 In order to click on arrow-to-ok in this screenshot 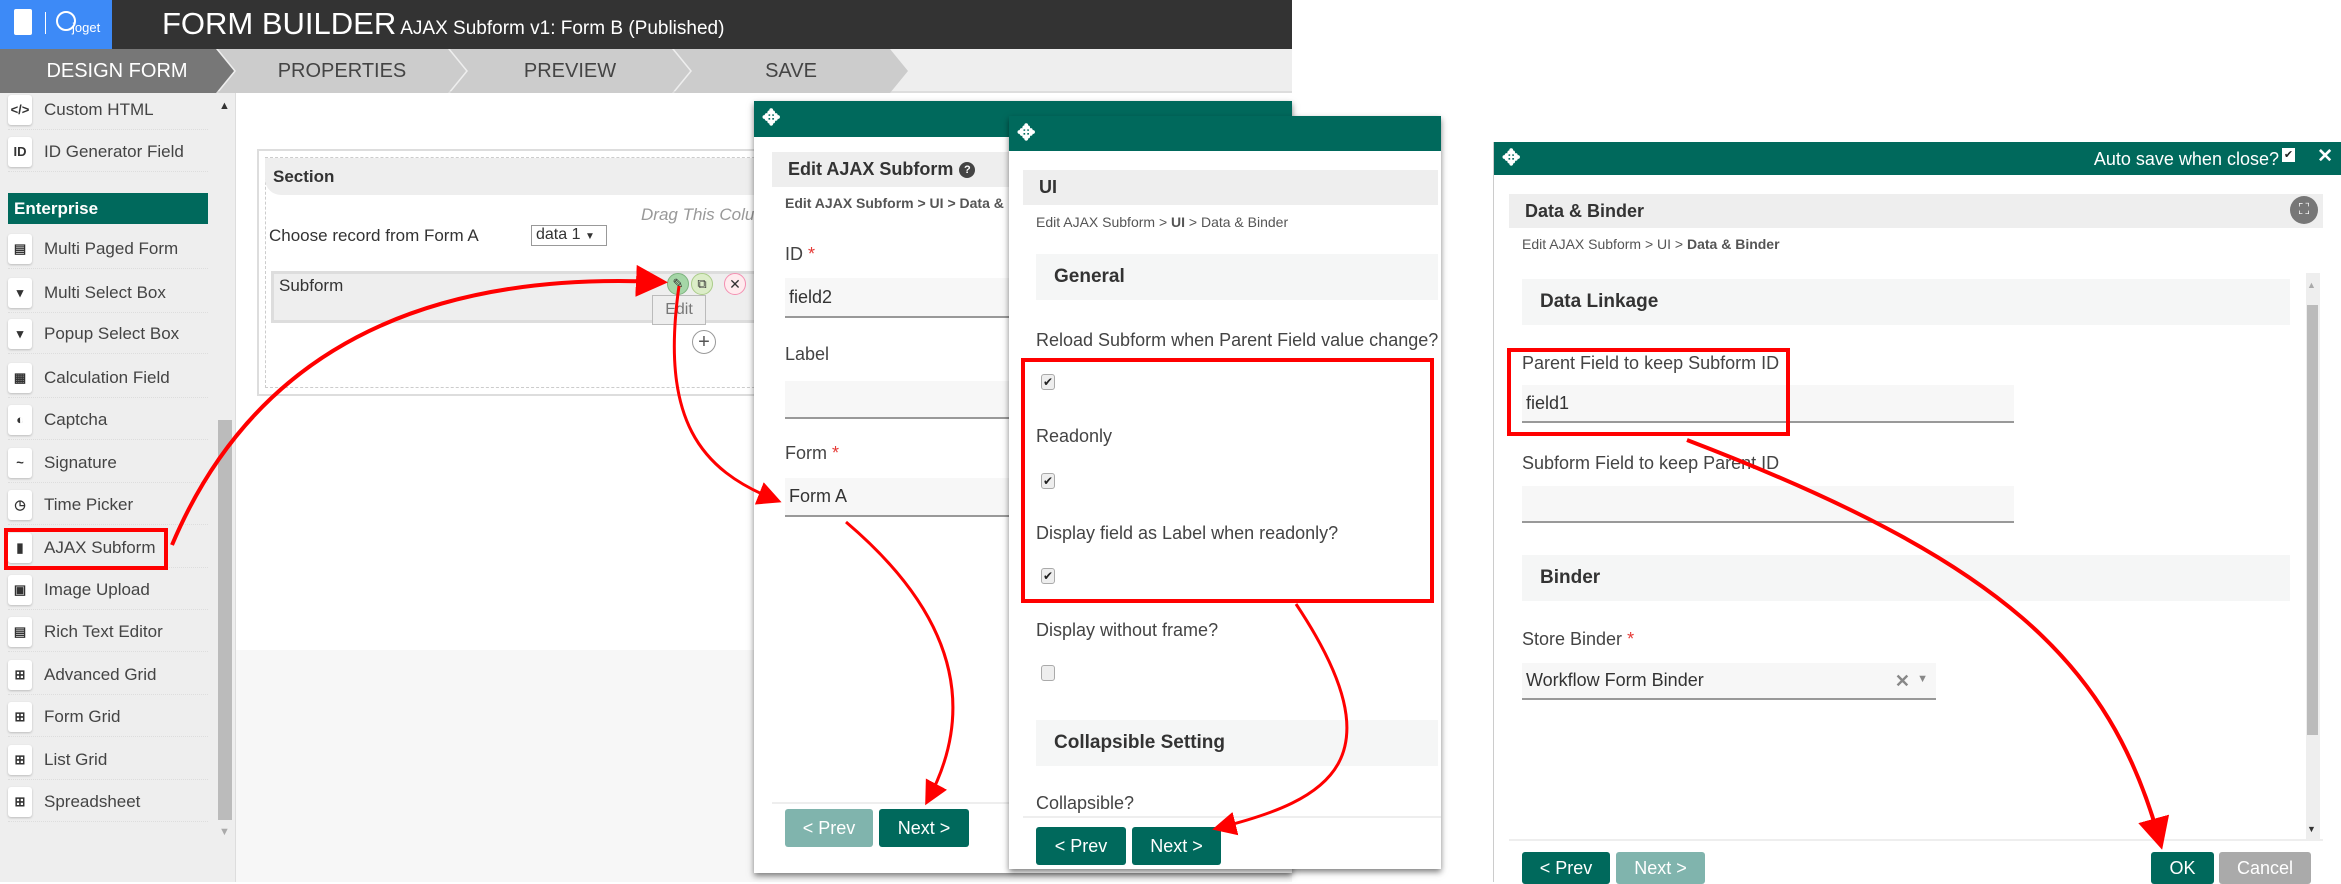, I will do `click(1928, 644)`.